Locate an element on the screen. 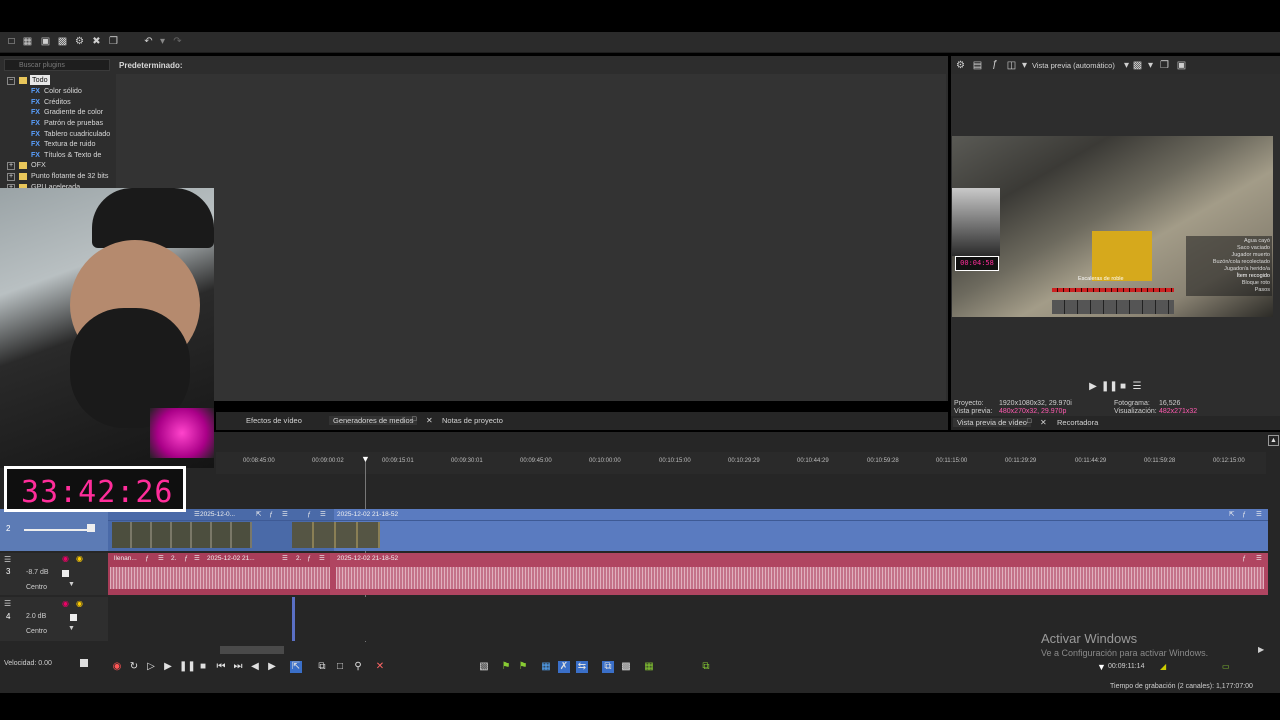 The width and height of the screenshot is (1280, 720). undo-icon: ↶ is located at coordinates (148, 41).